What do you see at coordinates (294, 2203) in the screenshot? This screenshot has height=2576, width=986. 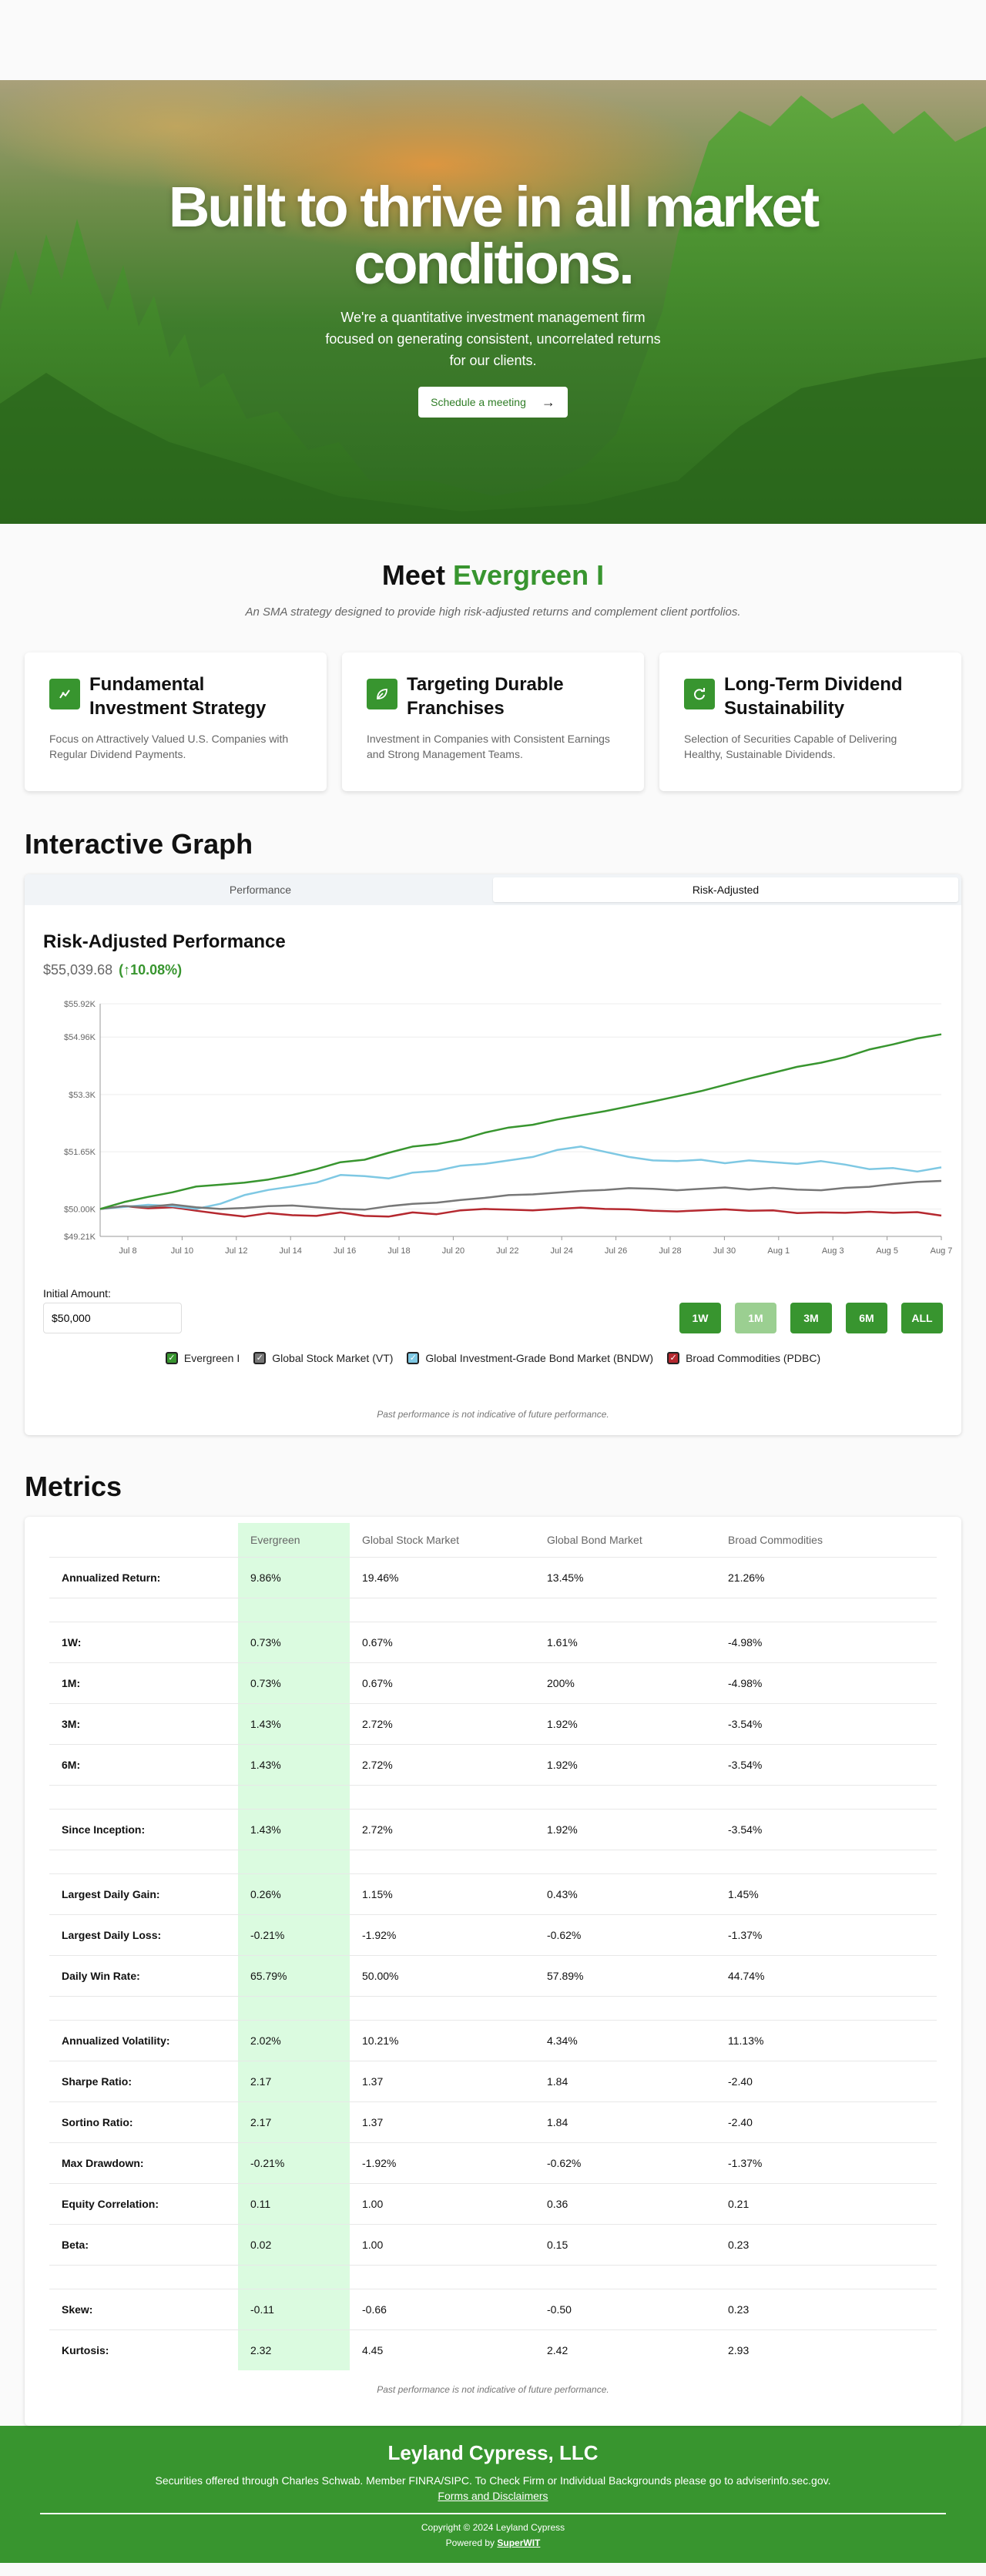 I see `metric-value: 0.11` at bounding box center [294, 2203].